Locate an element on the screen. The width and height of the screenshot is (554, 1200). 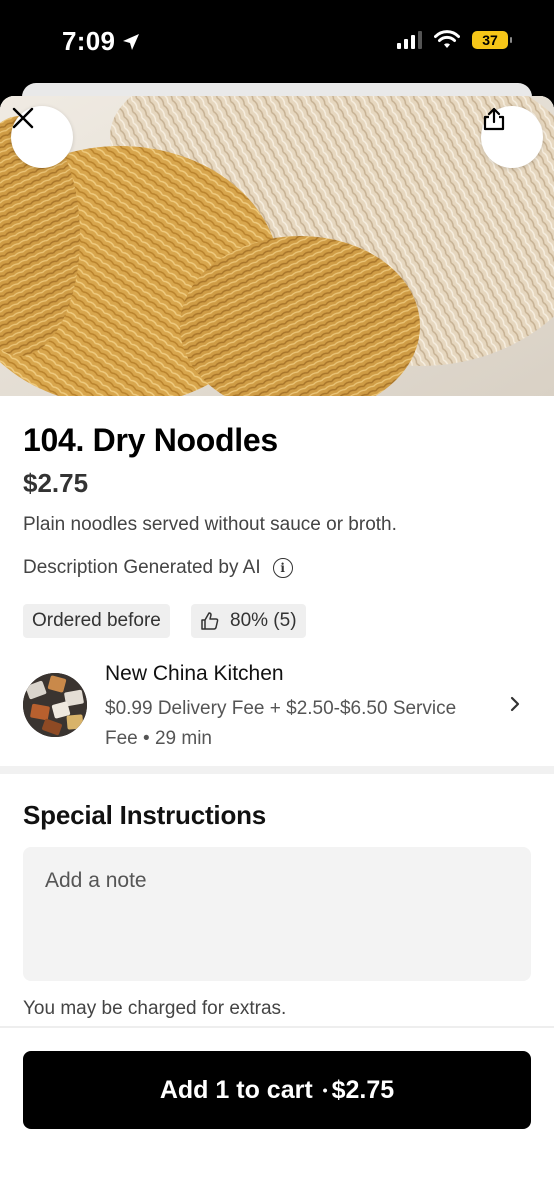
ordered-before-badge: Ordered before is located at coordinates (96, 621).